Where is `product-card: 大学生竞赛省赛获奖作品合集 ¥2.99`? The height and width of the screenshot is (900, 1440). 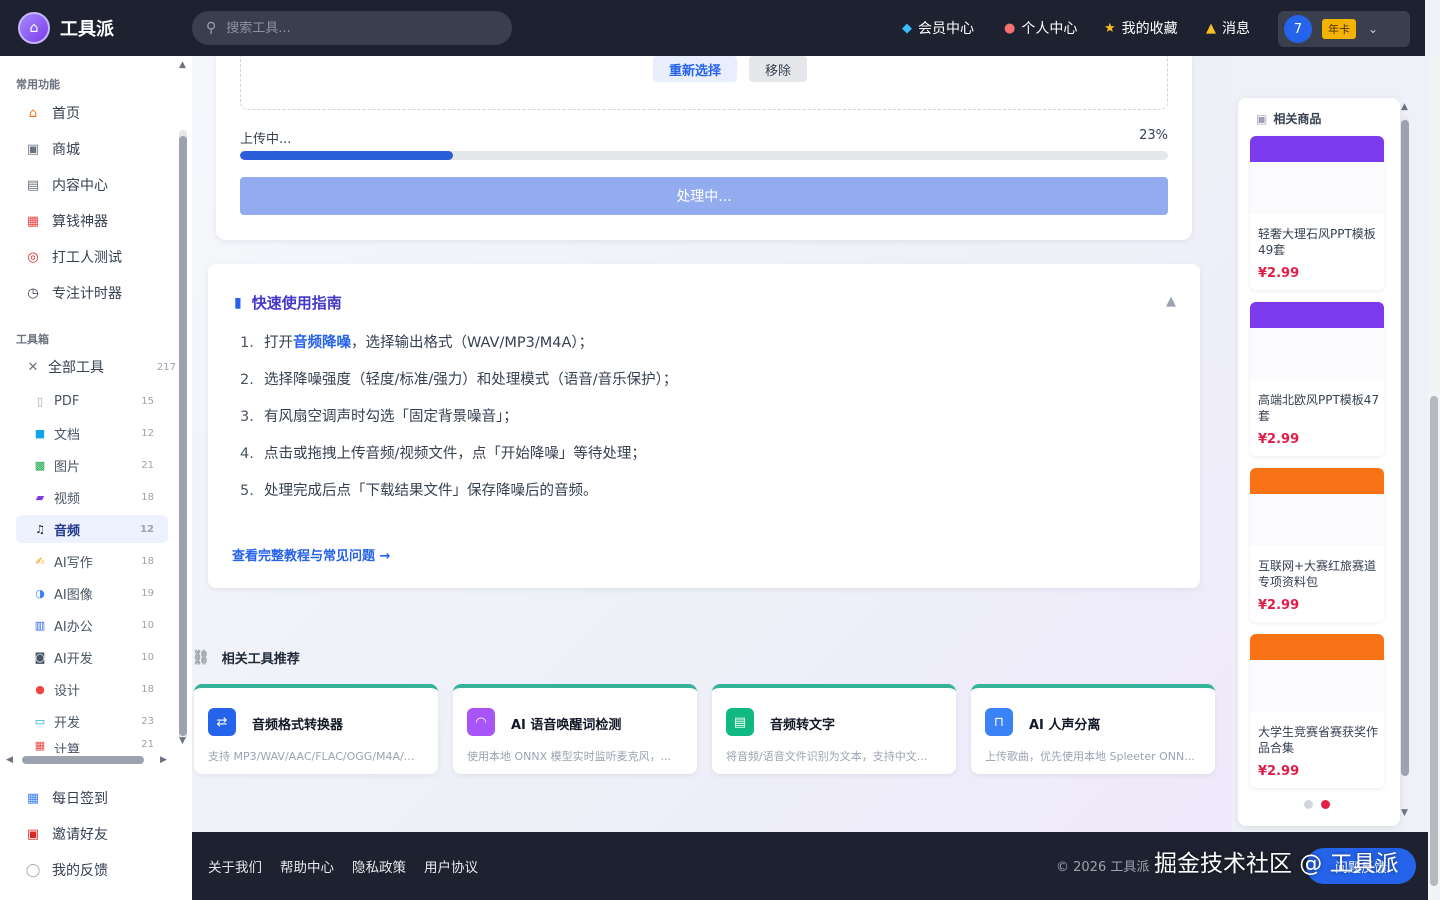
product-card: 大学生竞赛省赛获奖作品合集 ¥2.99 is located at coordinates (1317, 711).